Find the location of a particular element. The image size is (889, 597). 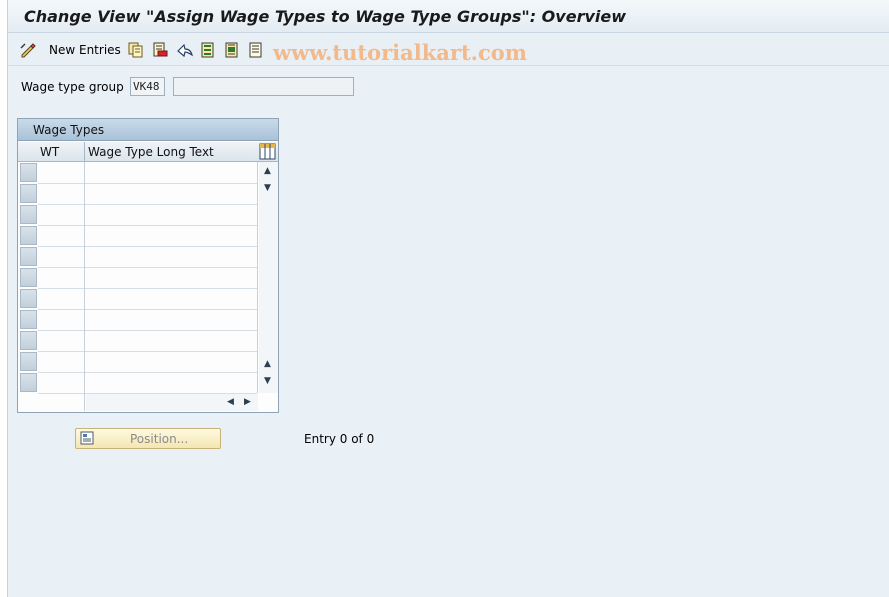

change-display-button is located at coordinates (28, 50).